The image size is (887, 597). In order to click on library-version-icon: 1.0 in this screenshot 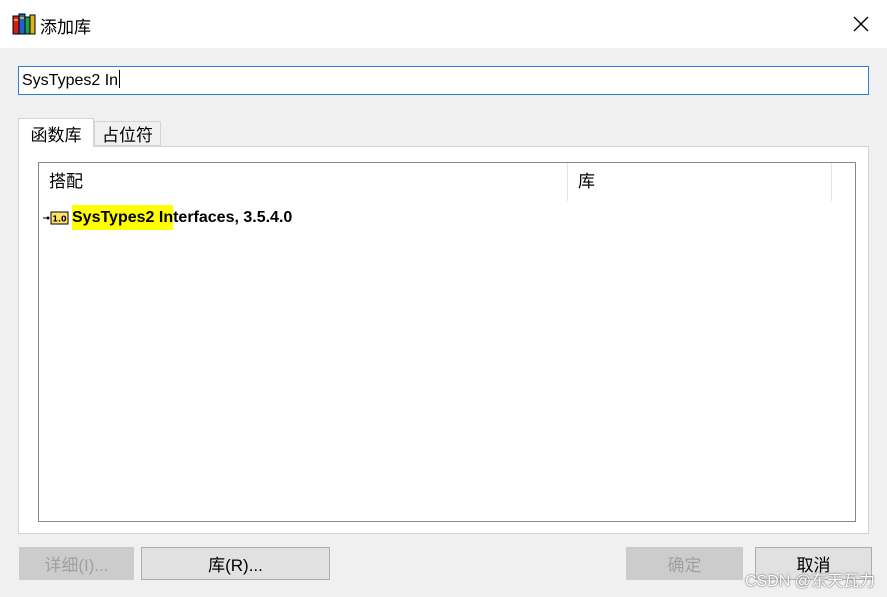, I will do `click(56, 218)`.